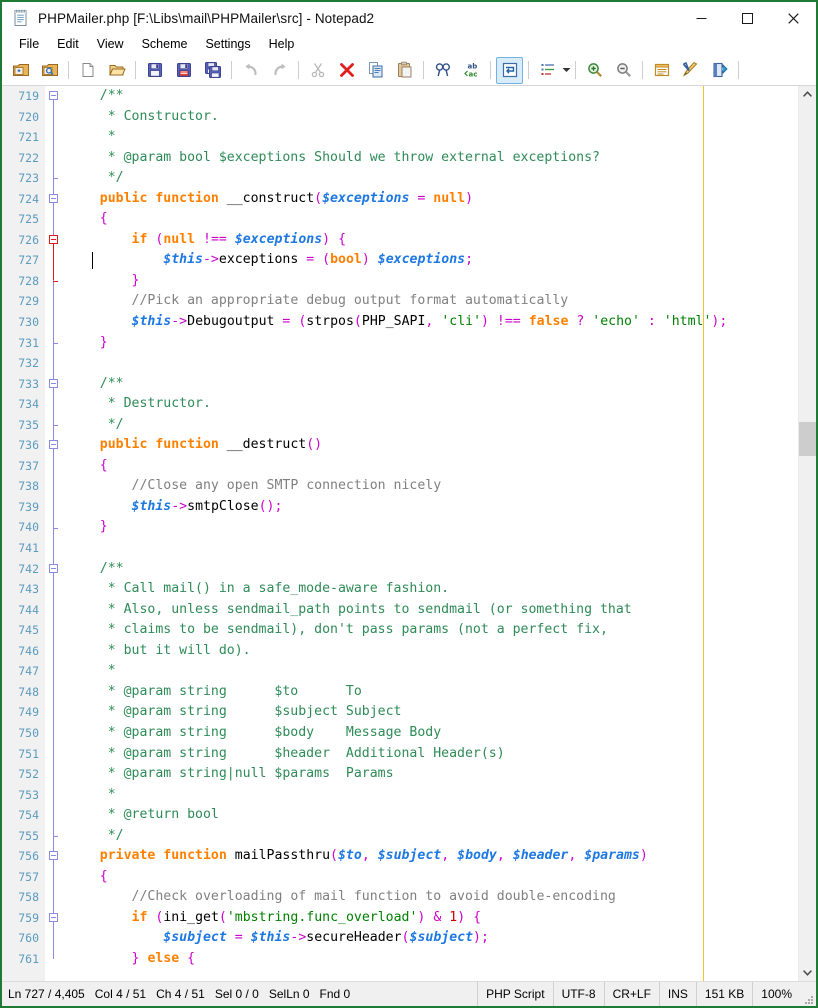 This screenshot has height=1008, width=818. Describe the element at coordinates (471, 70) in the screenshot. I see `replace-icon: ab ac` at that location.